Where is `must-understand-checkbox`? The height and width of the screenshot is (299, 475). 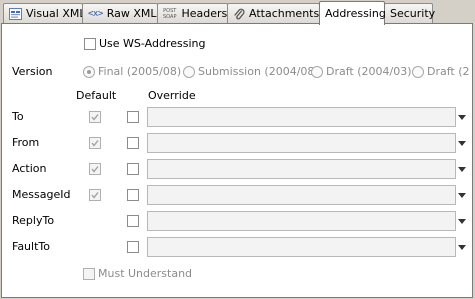
must-understand-checkbox is located at coordinates (89, 274).